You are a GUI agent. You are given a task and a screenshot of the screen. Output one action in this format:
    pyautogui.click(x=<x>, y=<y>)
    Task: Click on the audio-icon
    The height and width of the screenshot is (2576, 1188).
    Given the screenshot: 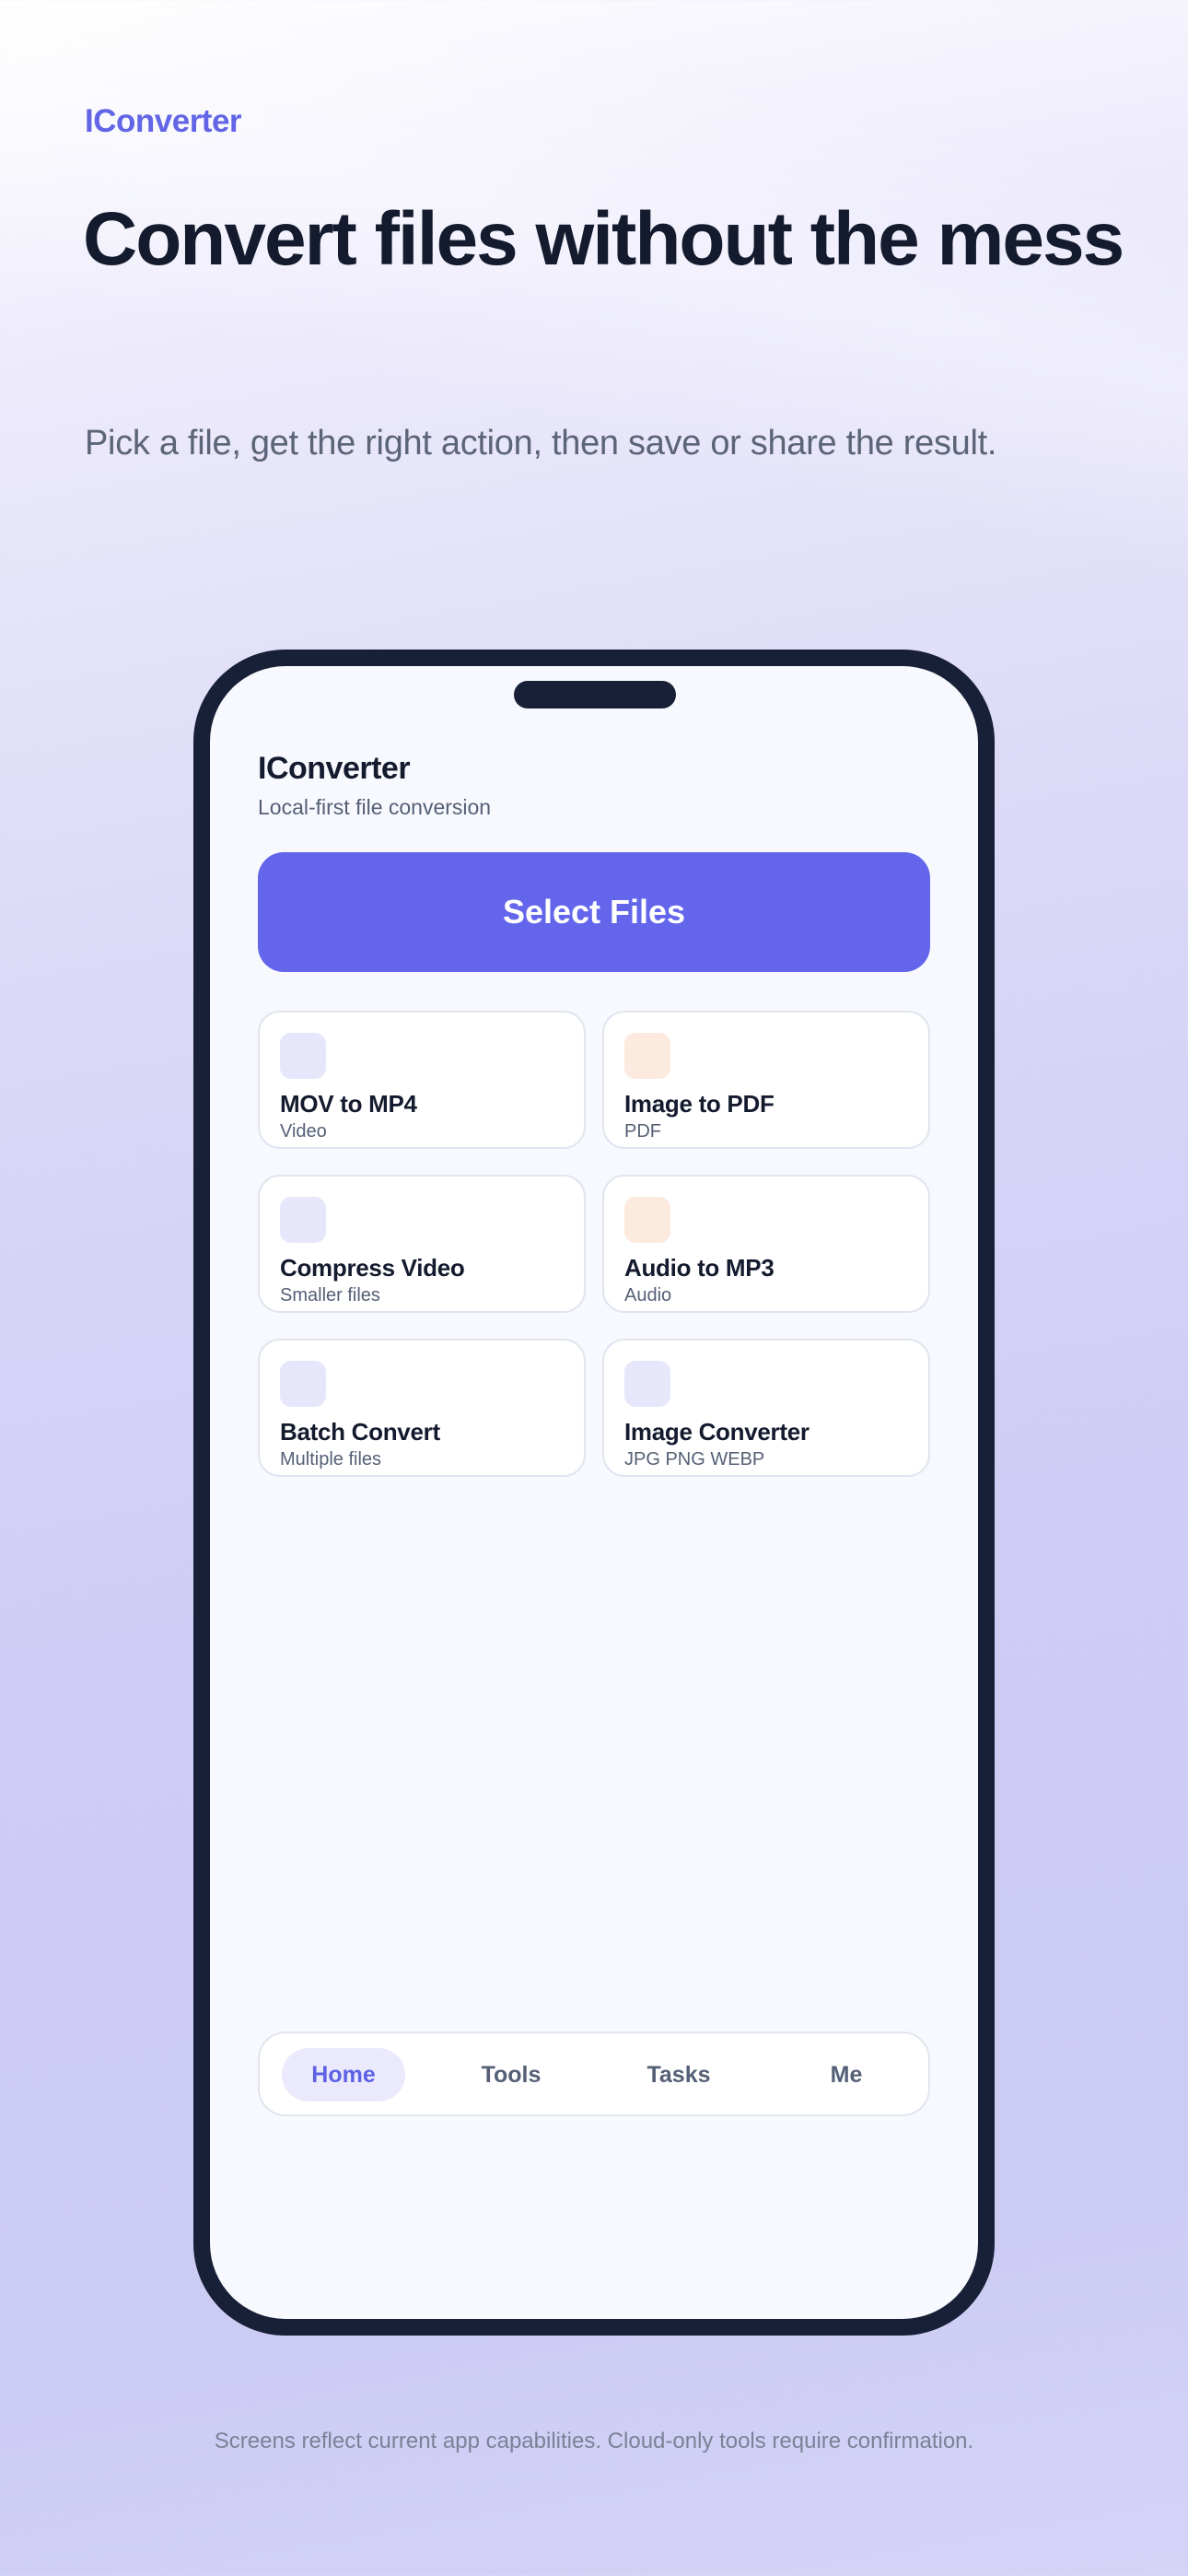 What is the action you would take?
    pyautogui.click(x=647, y=1220)
    